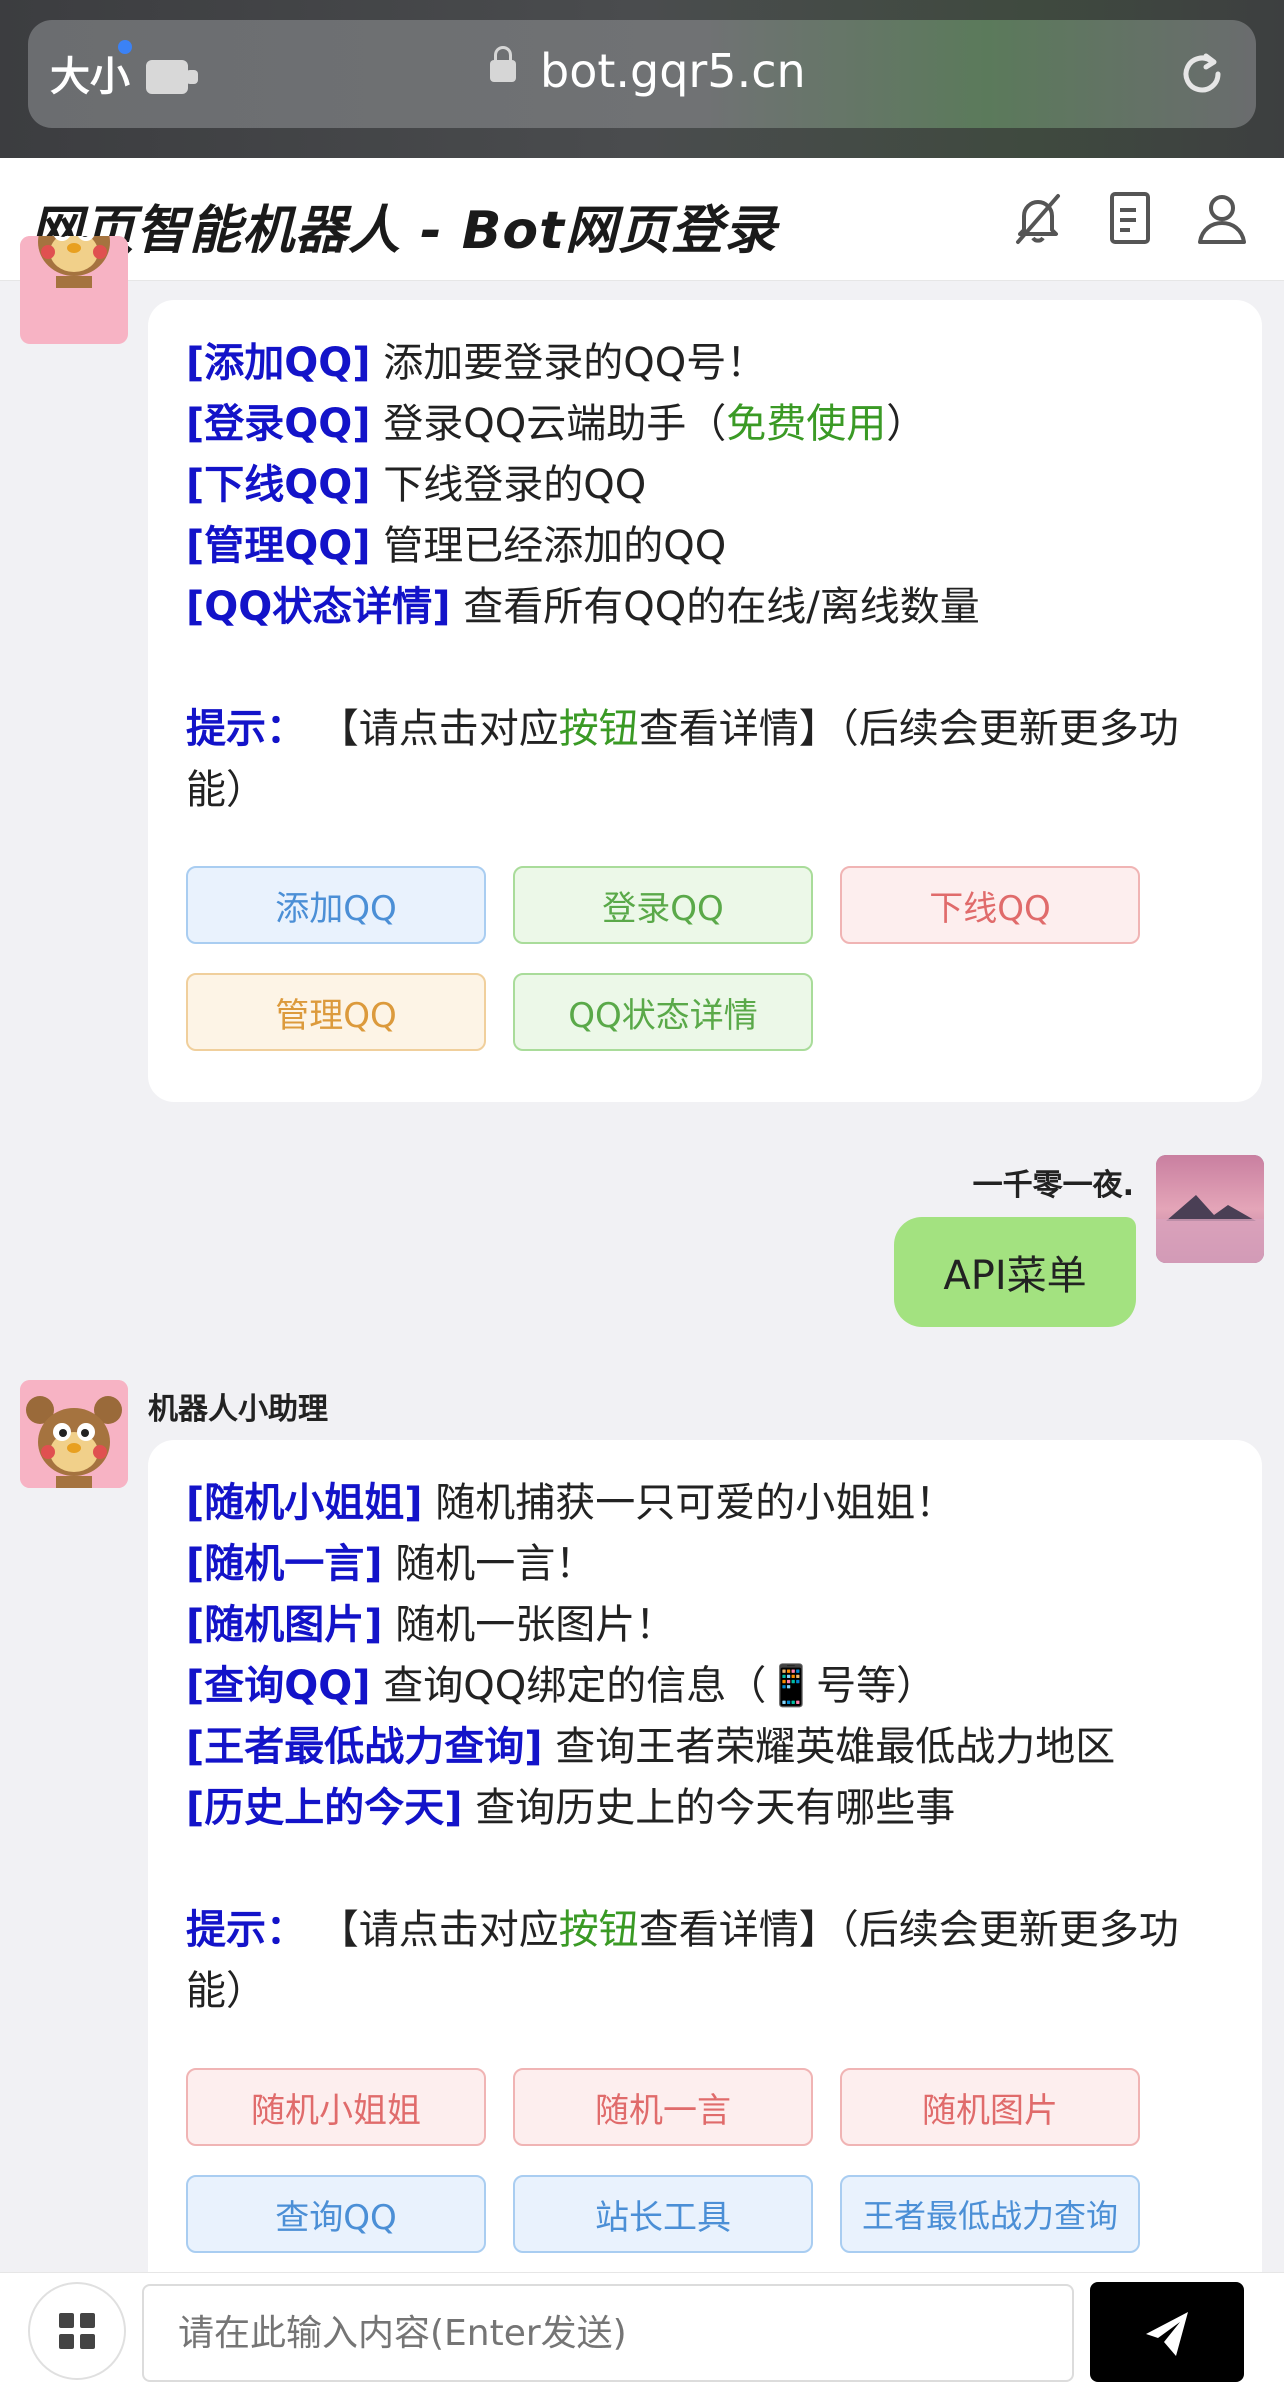  What do you see at coordinates (663, 2107) in the screenshot?
I see `random-quote-button: 随机一言` at bounding box center [663, 2107].